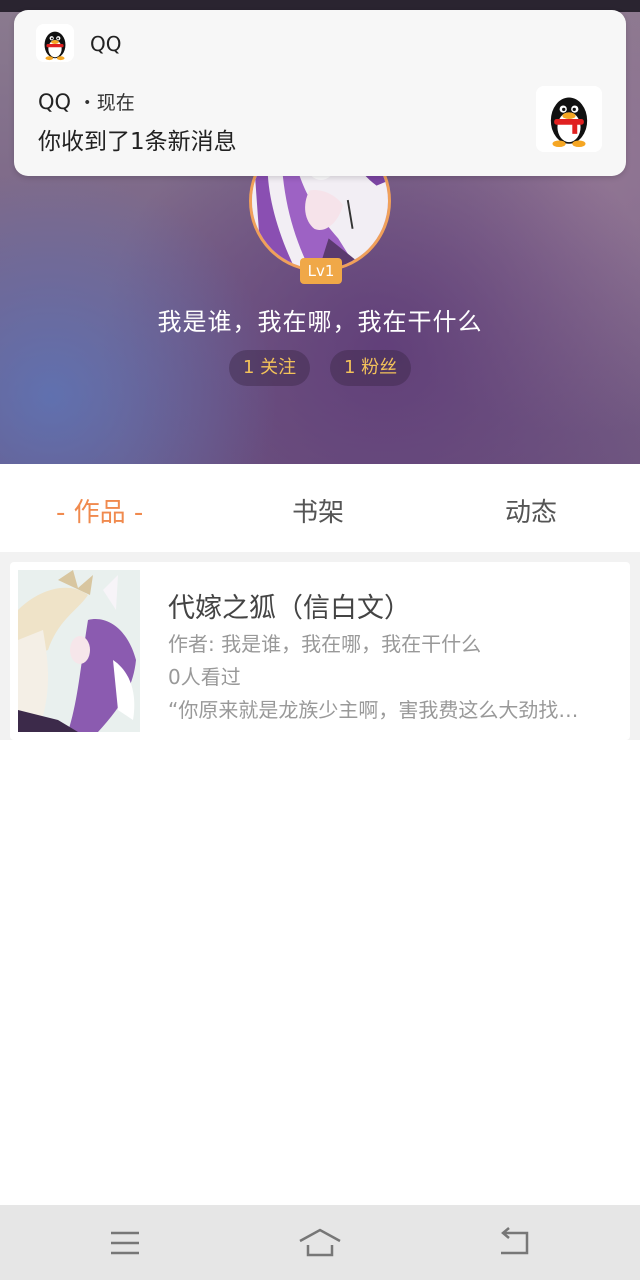  I want to click on book-author: 作者: 我是谁，我在哪，我在干什么, so click(325, 644).